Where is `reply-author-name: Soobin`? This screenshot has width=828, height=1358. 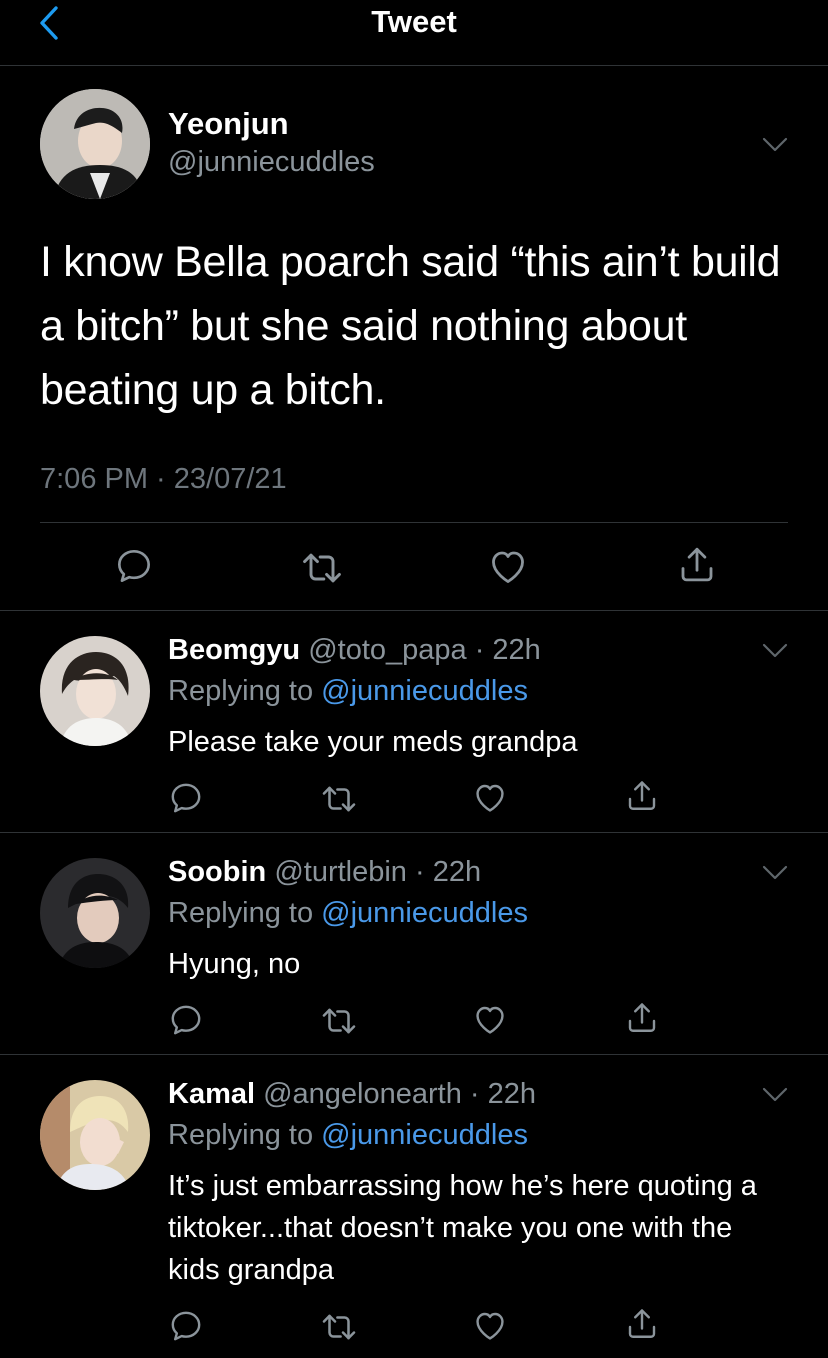 reply-author-name: Soobin is located at coordinates (217, 872).